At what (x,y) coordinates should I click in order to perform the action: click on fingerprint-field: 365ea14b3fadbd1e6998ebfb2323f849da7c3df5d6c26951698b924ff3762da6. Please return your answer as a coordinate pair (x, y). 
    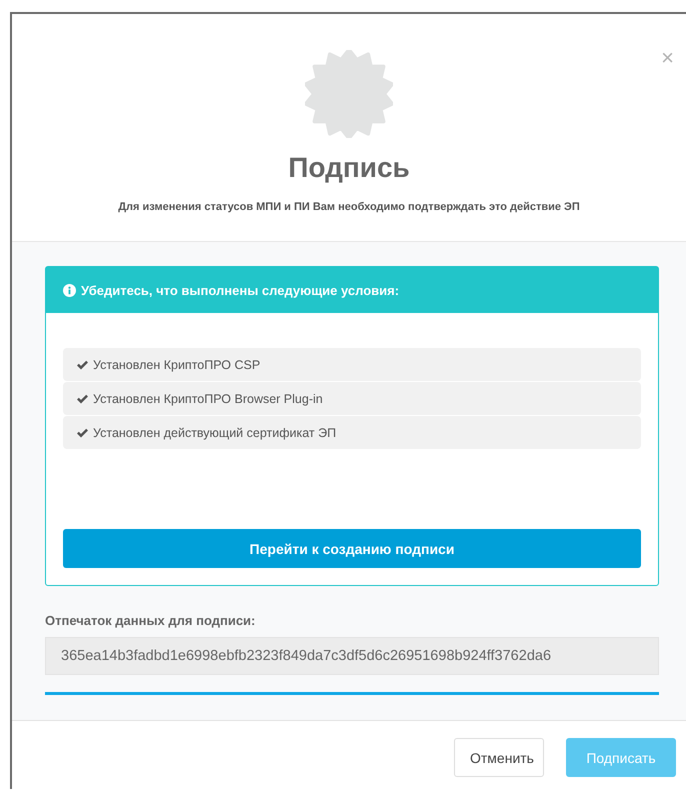
    Looking at the image, I should click on (352, 656).